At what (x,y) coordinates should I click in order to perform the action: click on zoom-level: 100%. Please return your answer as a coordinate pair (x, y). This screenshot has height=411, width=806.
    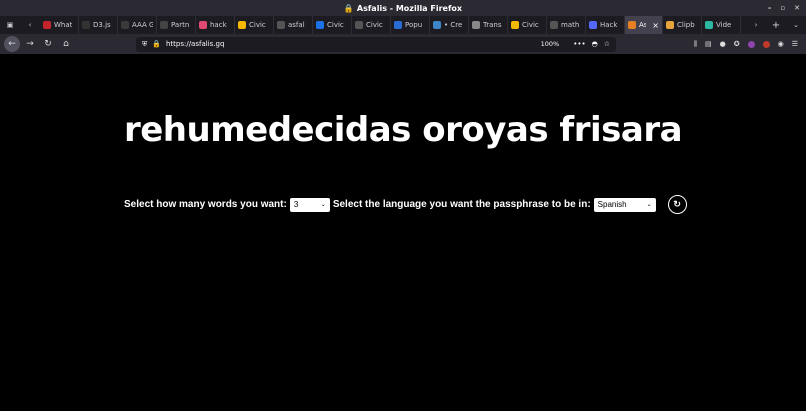
    Looking at the image, I should click on (550, 44).